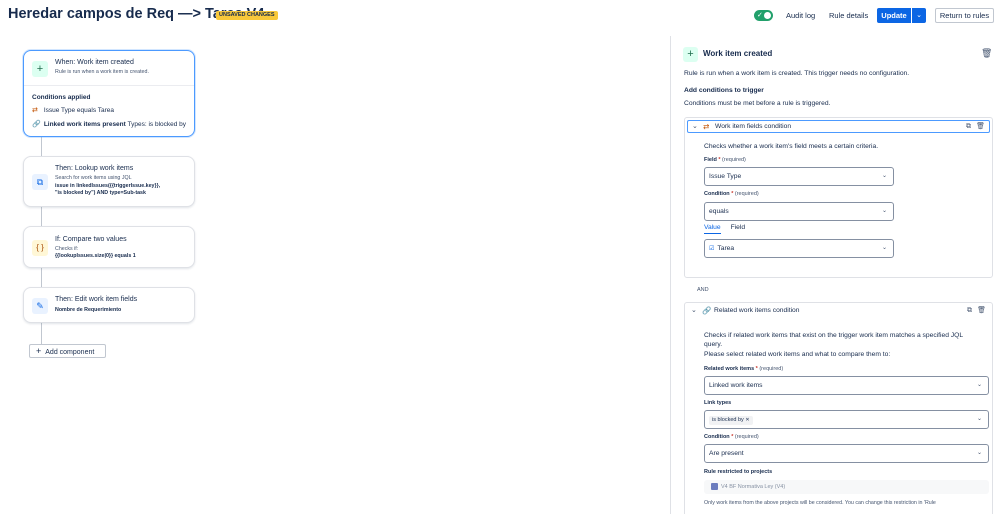 The image size is (999, 514). What do you see at coordinates (800, 16) in the screenshot?
I see `audit-log-button: Audit log` at bounding box center [800, 16].